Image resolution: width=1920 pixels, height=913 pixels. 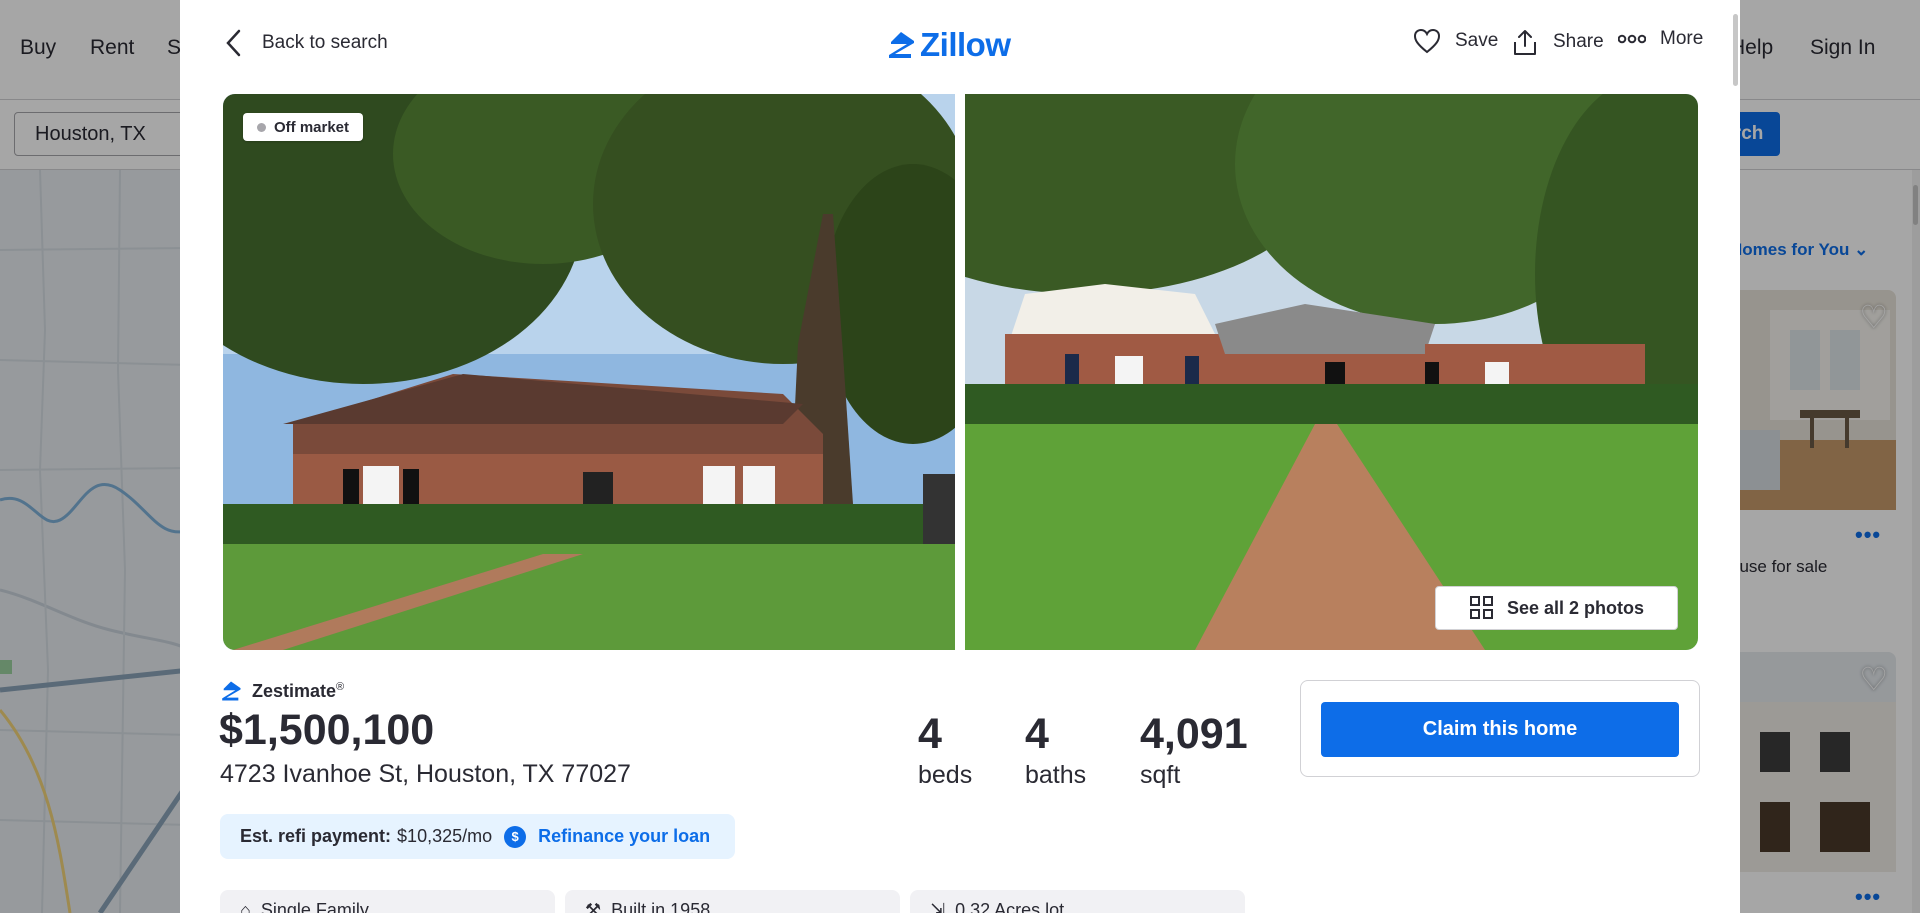 What do you see at coordinates (231, 691) in the screenshot?
I see `zillow-z-icon` at bounding box center [231, 691].